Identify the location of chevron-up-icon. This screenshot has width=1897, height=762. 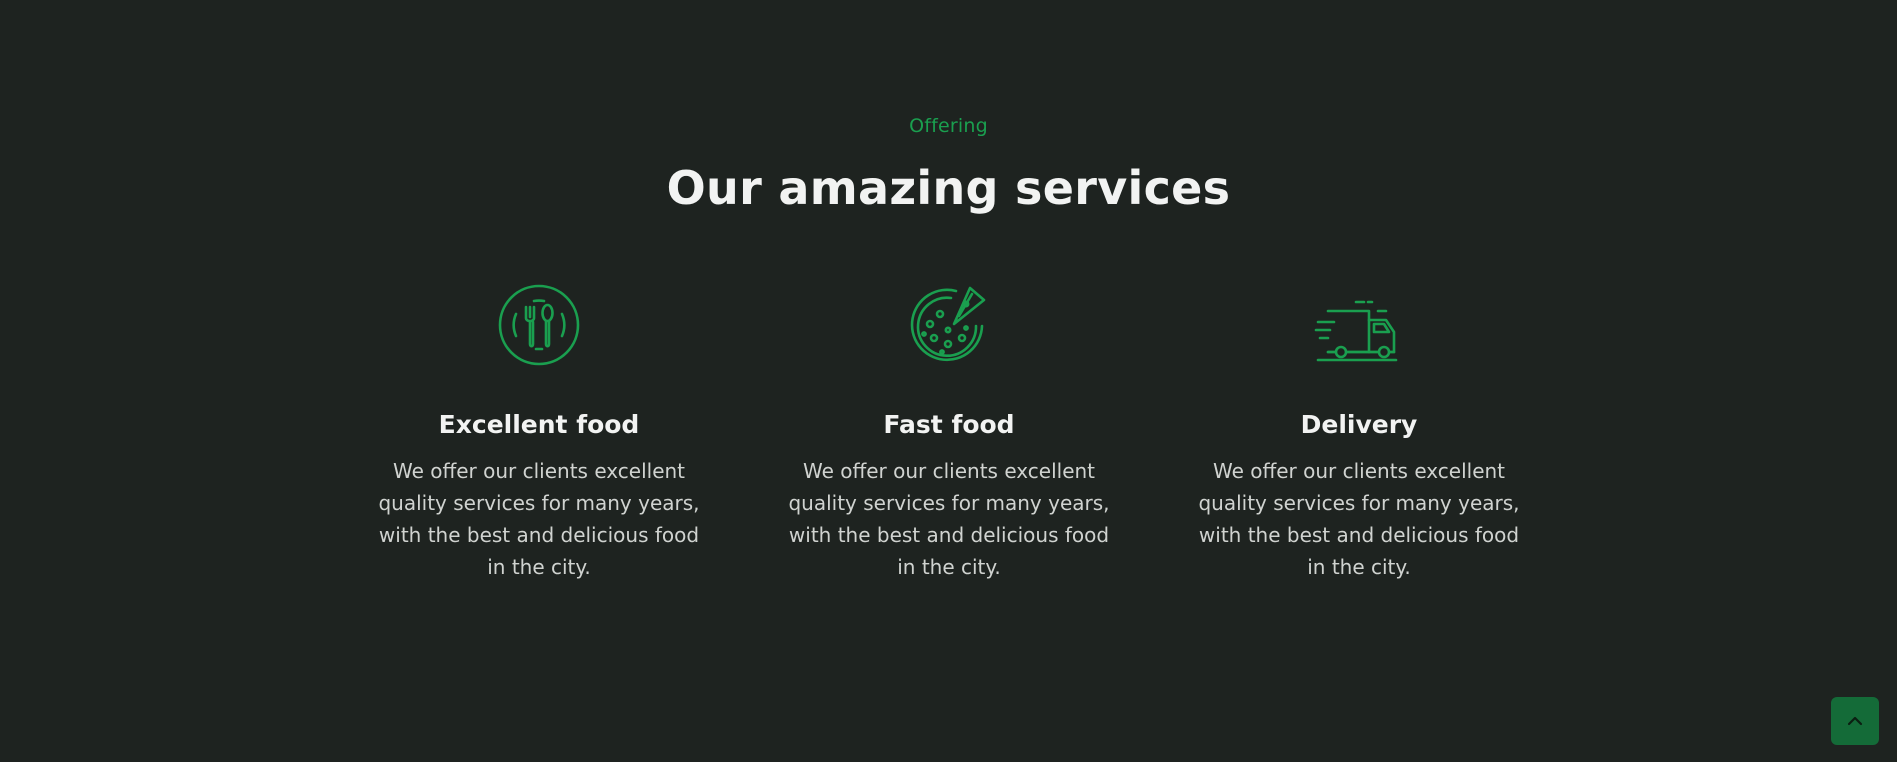
(1855, 721).